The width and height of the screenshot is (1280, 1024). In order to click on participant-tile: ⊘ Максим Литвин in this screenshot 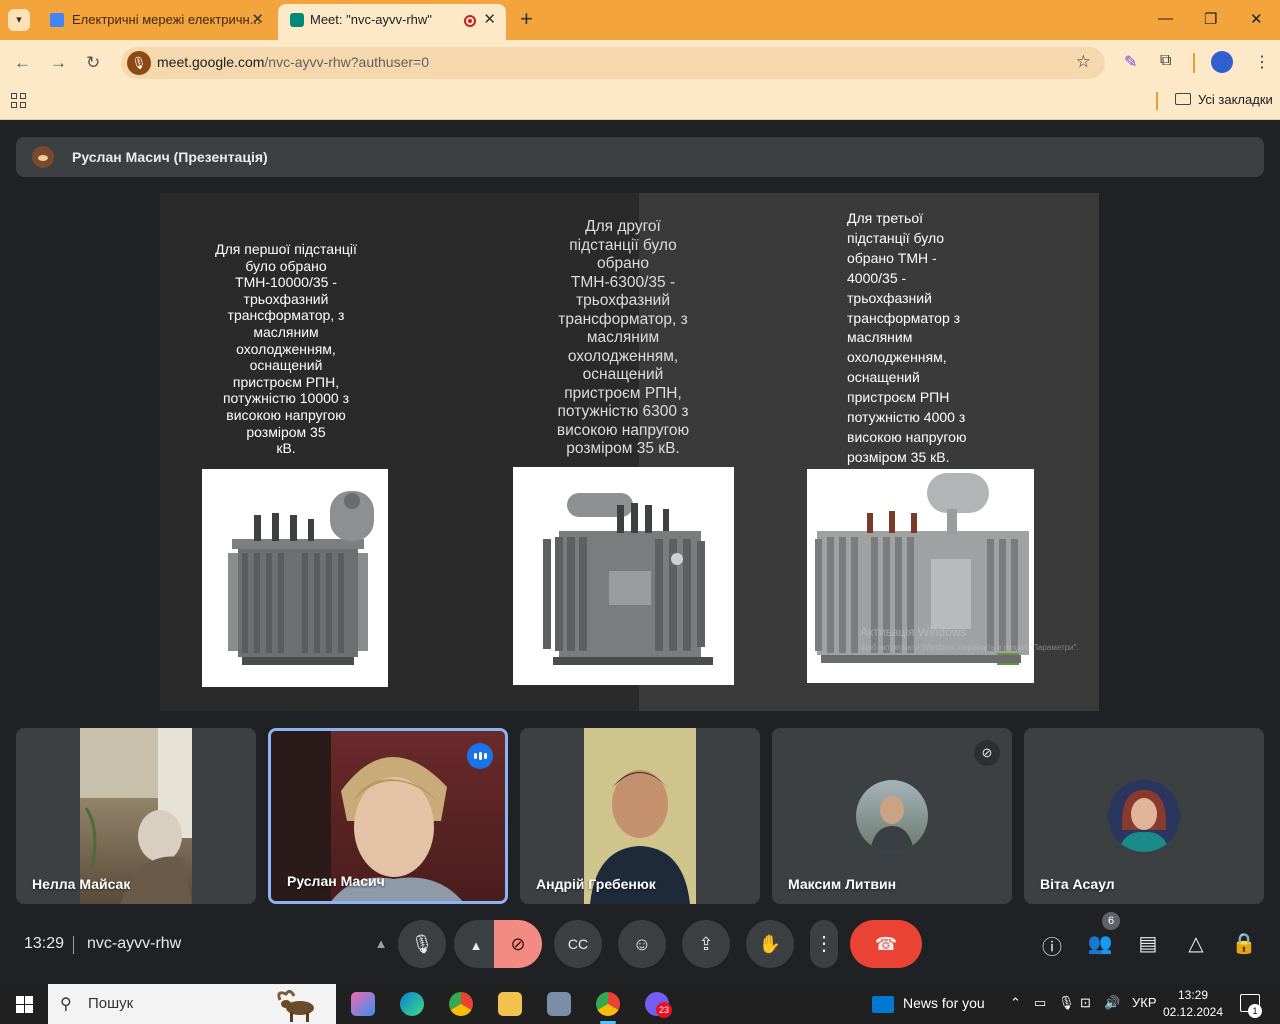, I will do `click(892, 816)`.